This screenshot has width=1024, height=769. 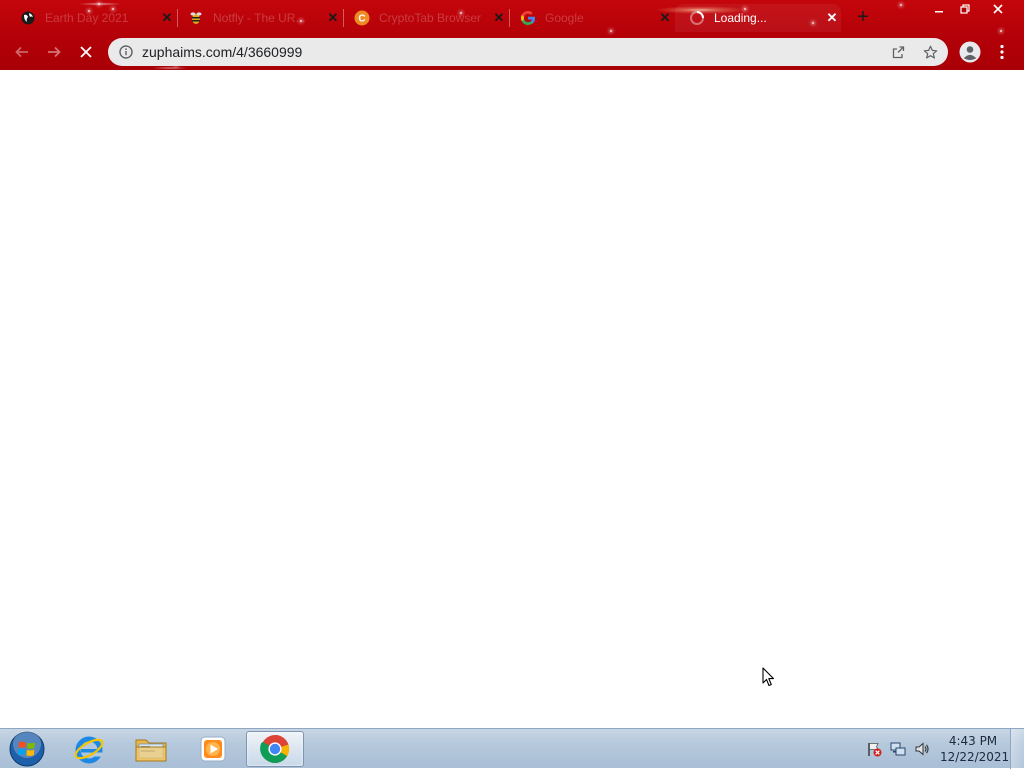 I want to click on close-window-button, so click(x=998, y=9).